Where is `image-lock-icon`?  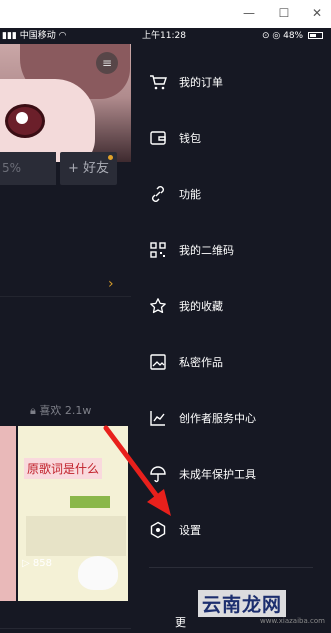
image-lock-icon is located at coordinates (158, 362).